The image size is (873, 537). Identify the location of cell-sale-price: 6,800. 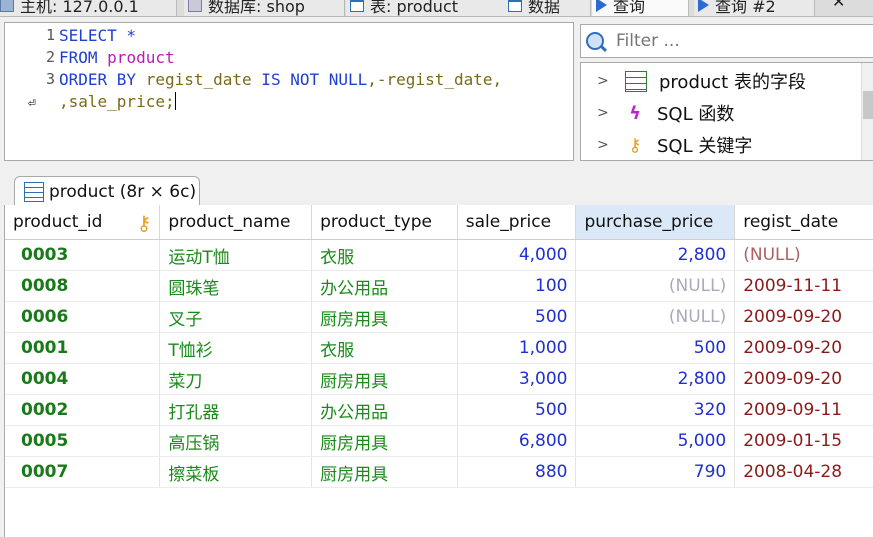
(517, 441).